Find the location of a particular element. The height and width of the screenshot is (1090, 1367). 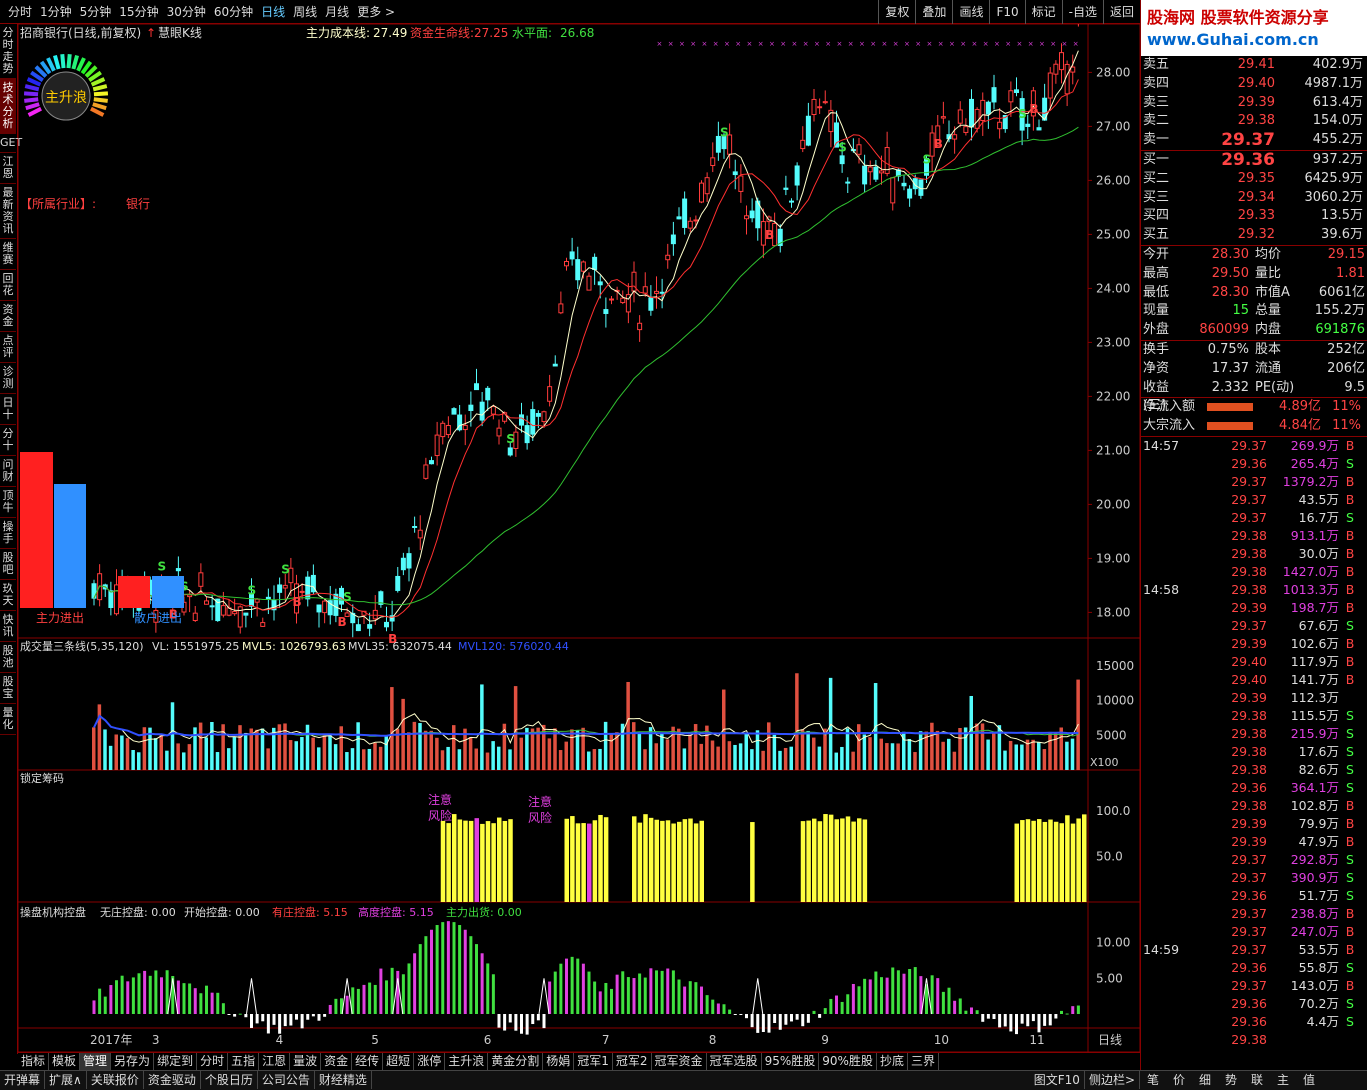

period-tab: 更多 > is located at coordinates (376, 12).